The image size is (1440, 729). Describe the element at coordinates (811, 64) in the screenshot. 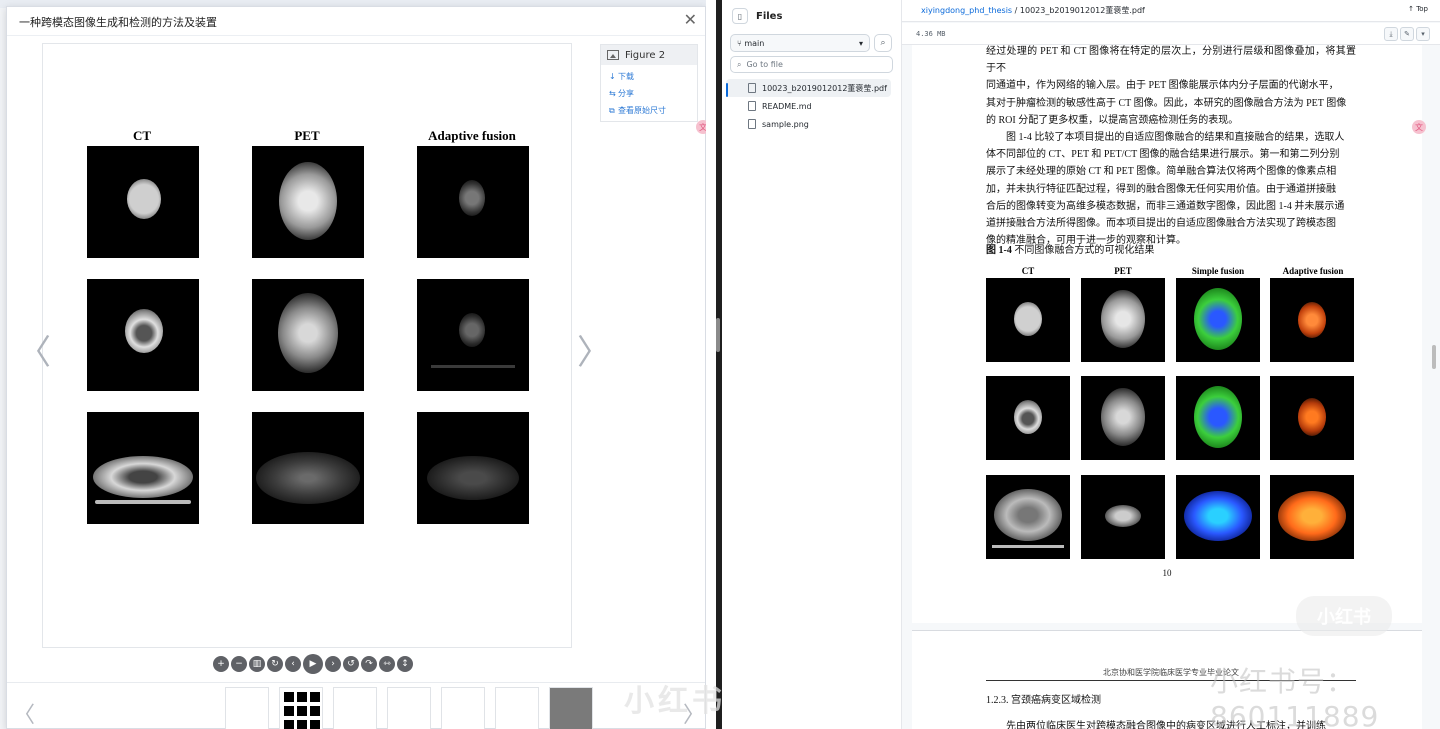

I see `go-to-file-input: ⌕ Go to file` at that location.